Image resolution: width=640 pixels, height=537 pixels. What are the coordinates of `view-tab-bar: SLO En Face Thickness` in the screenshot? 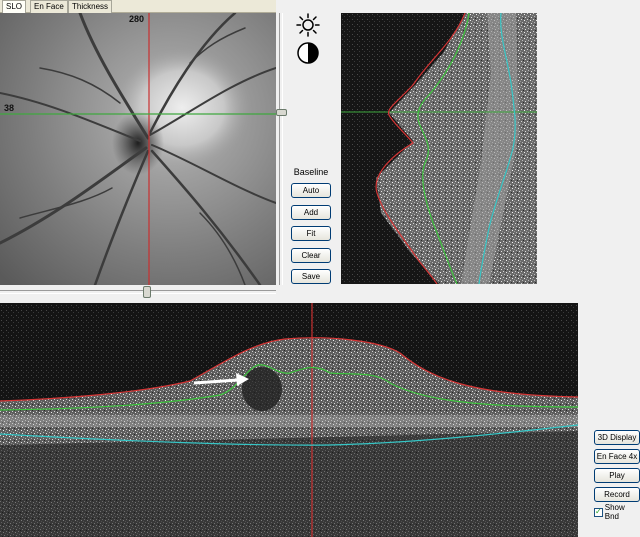 It's located at (138, 7).